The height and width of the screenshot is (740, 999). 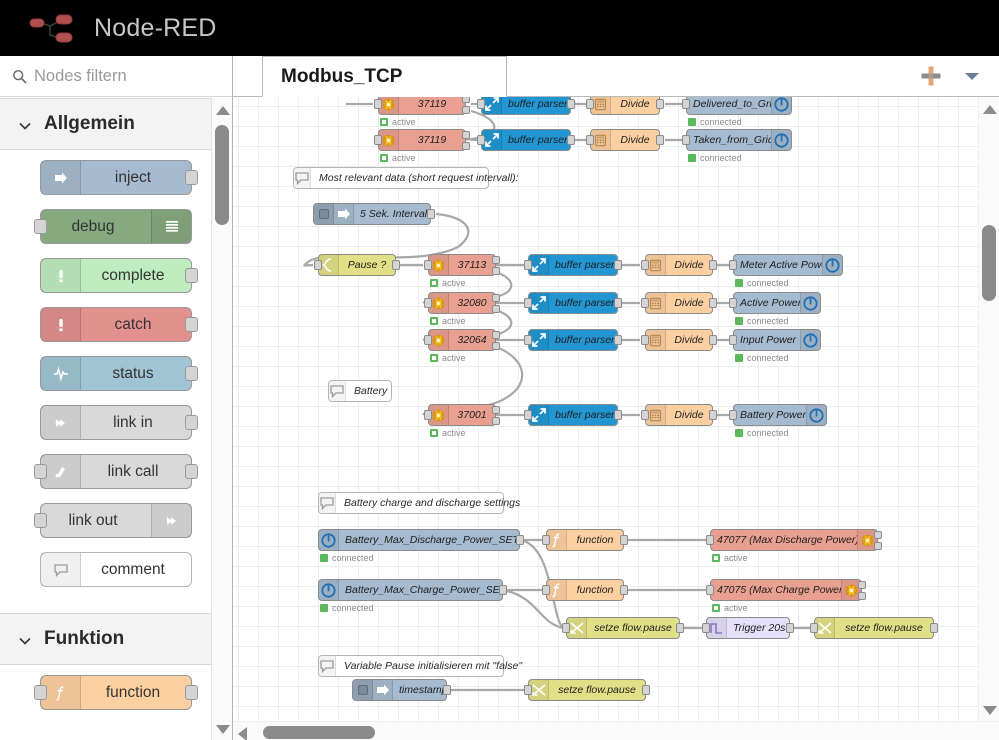 What do you see at coordinates (462, 303) in the screenshot?
I see `flow-node-modbus-read: 32080` at bounding box center [462, 303].